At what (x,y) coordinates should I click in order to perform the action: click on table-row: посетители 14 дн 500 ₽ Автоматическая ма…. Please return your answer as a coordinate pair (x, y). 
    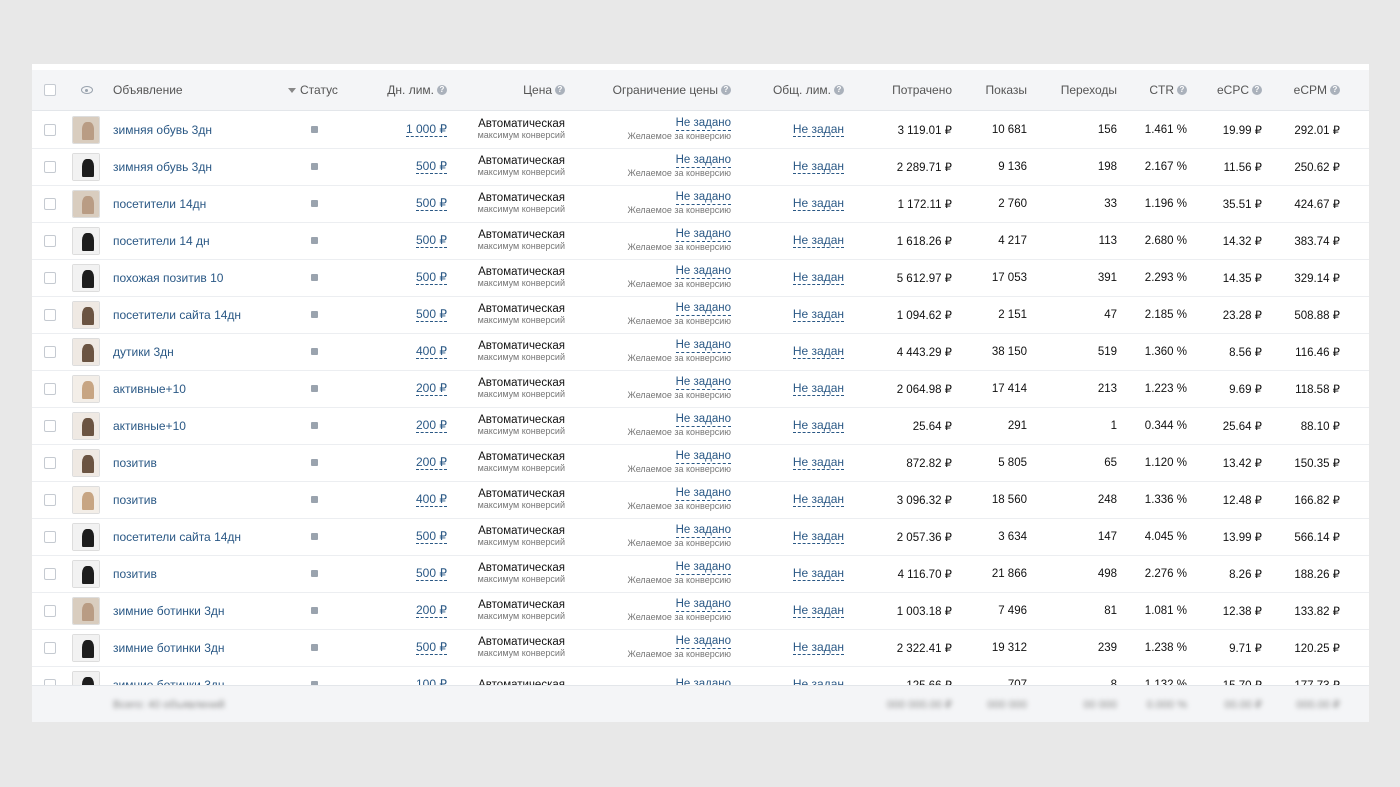
    Looking at the image, I should click on (700, 241).